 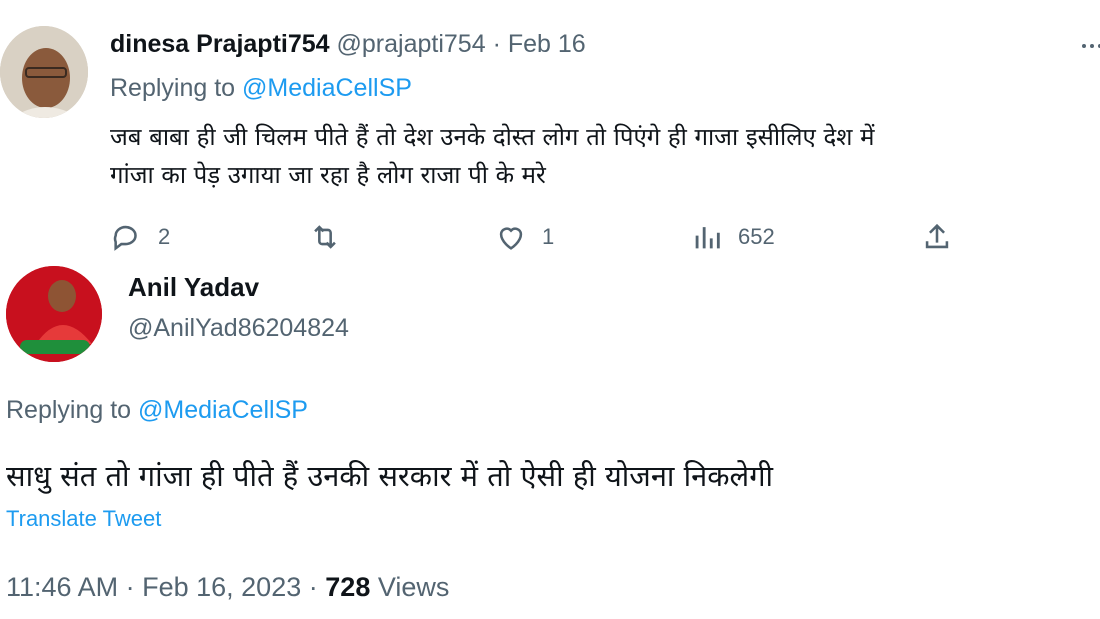 I want to click on retweet-action, so click(x=332, y=237).